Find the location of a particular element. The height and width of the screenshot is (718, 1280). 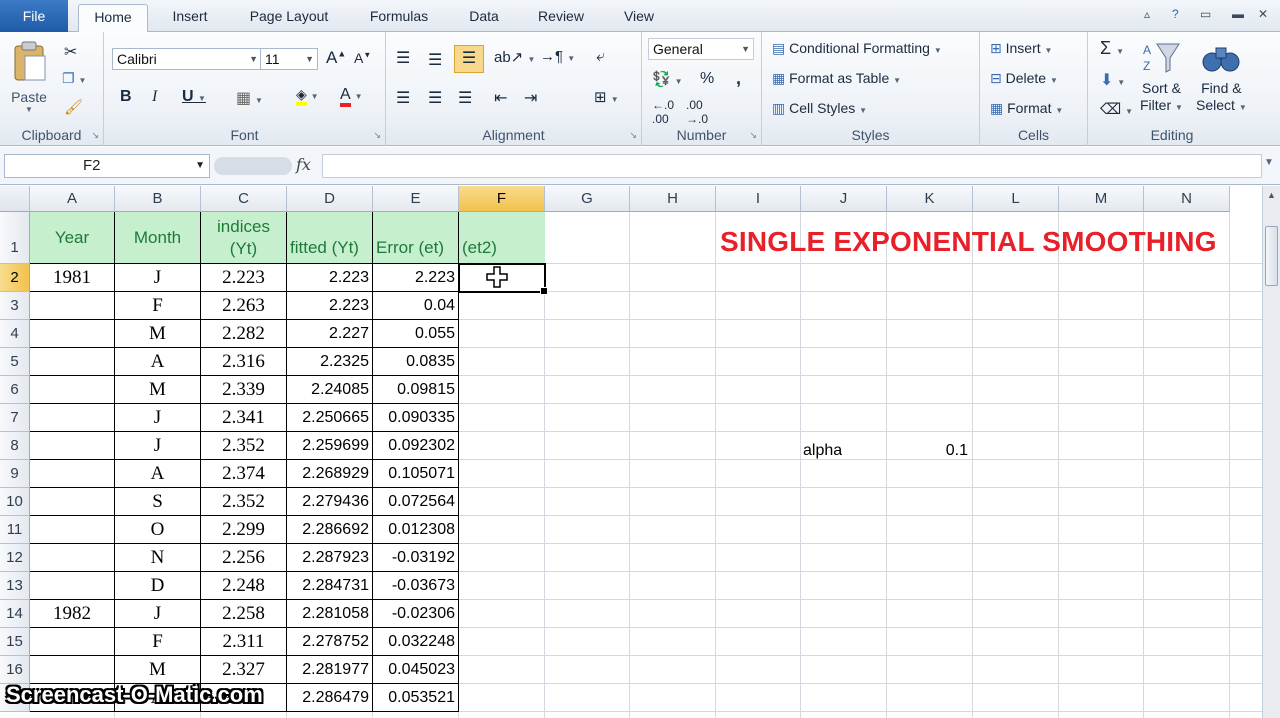

indices-cell: 2.223 is located at coordinates (244, 278).